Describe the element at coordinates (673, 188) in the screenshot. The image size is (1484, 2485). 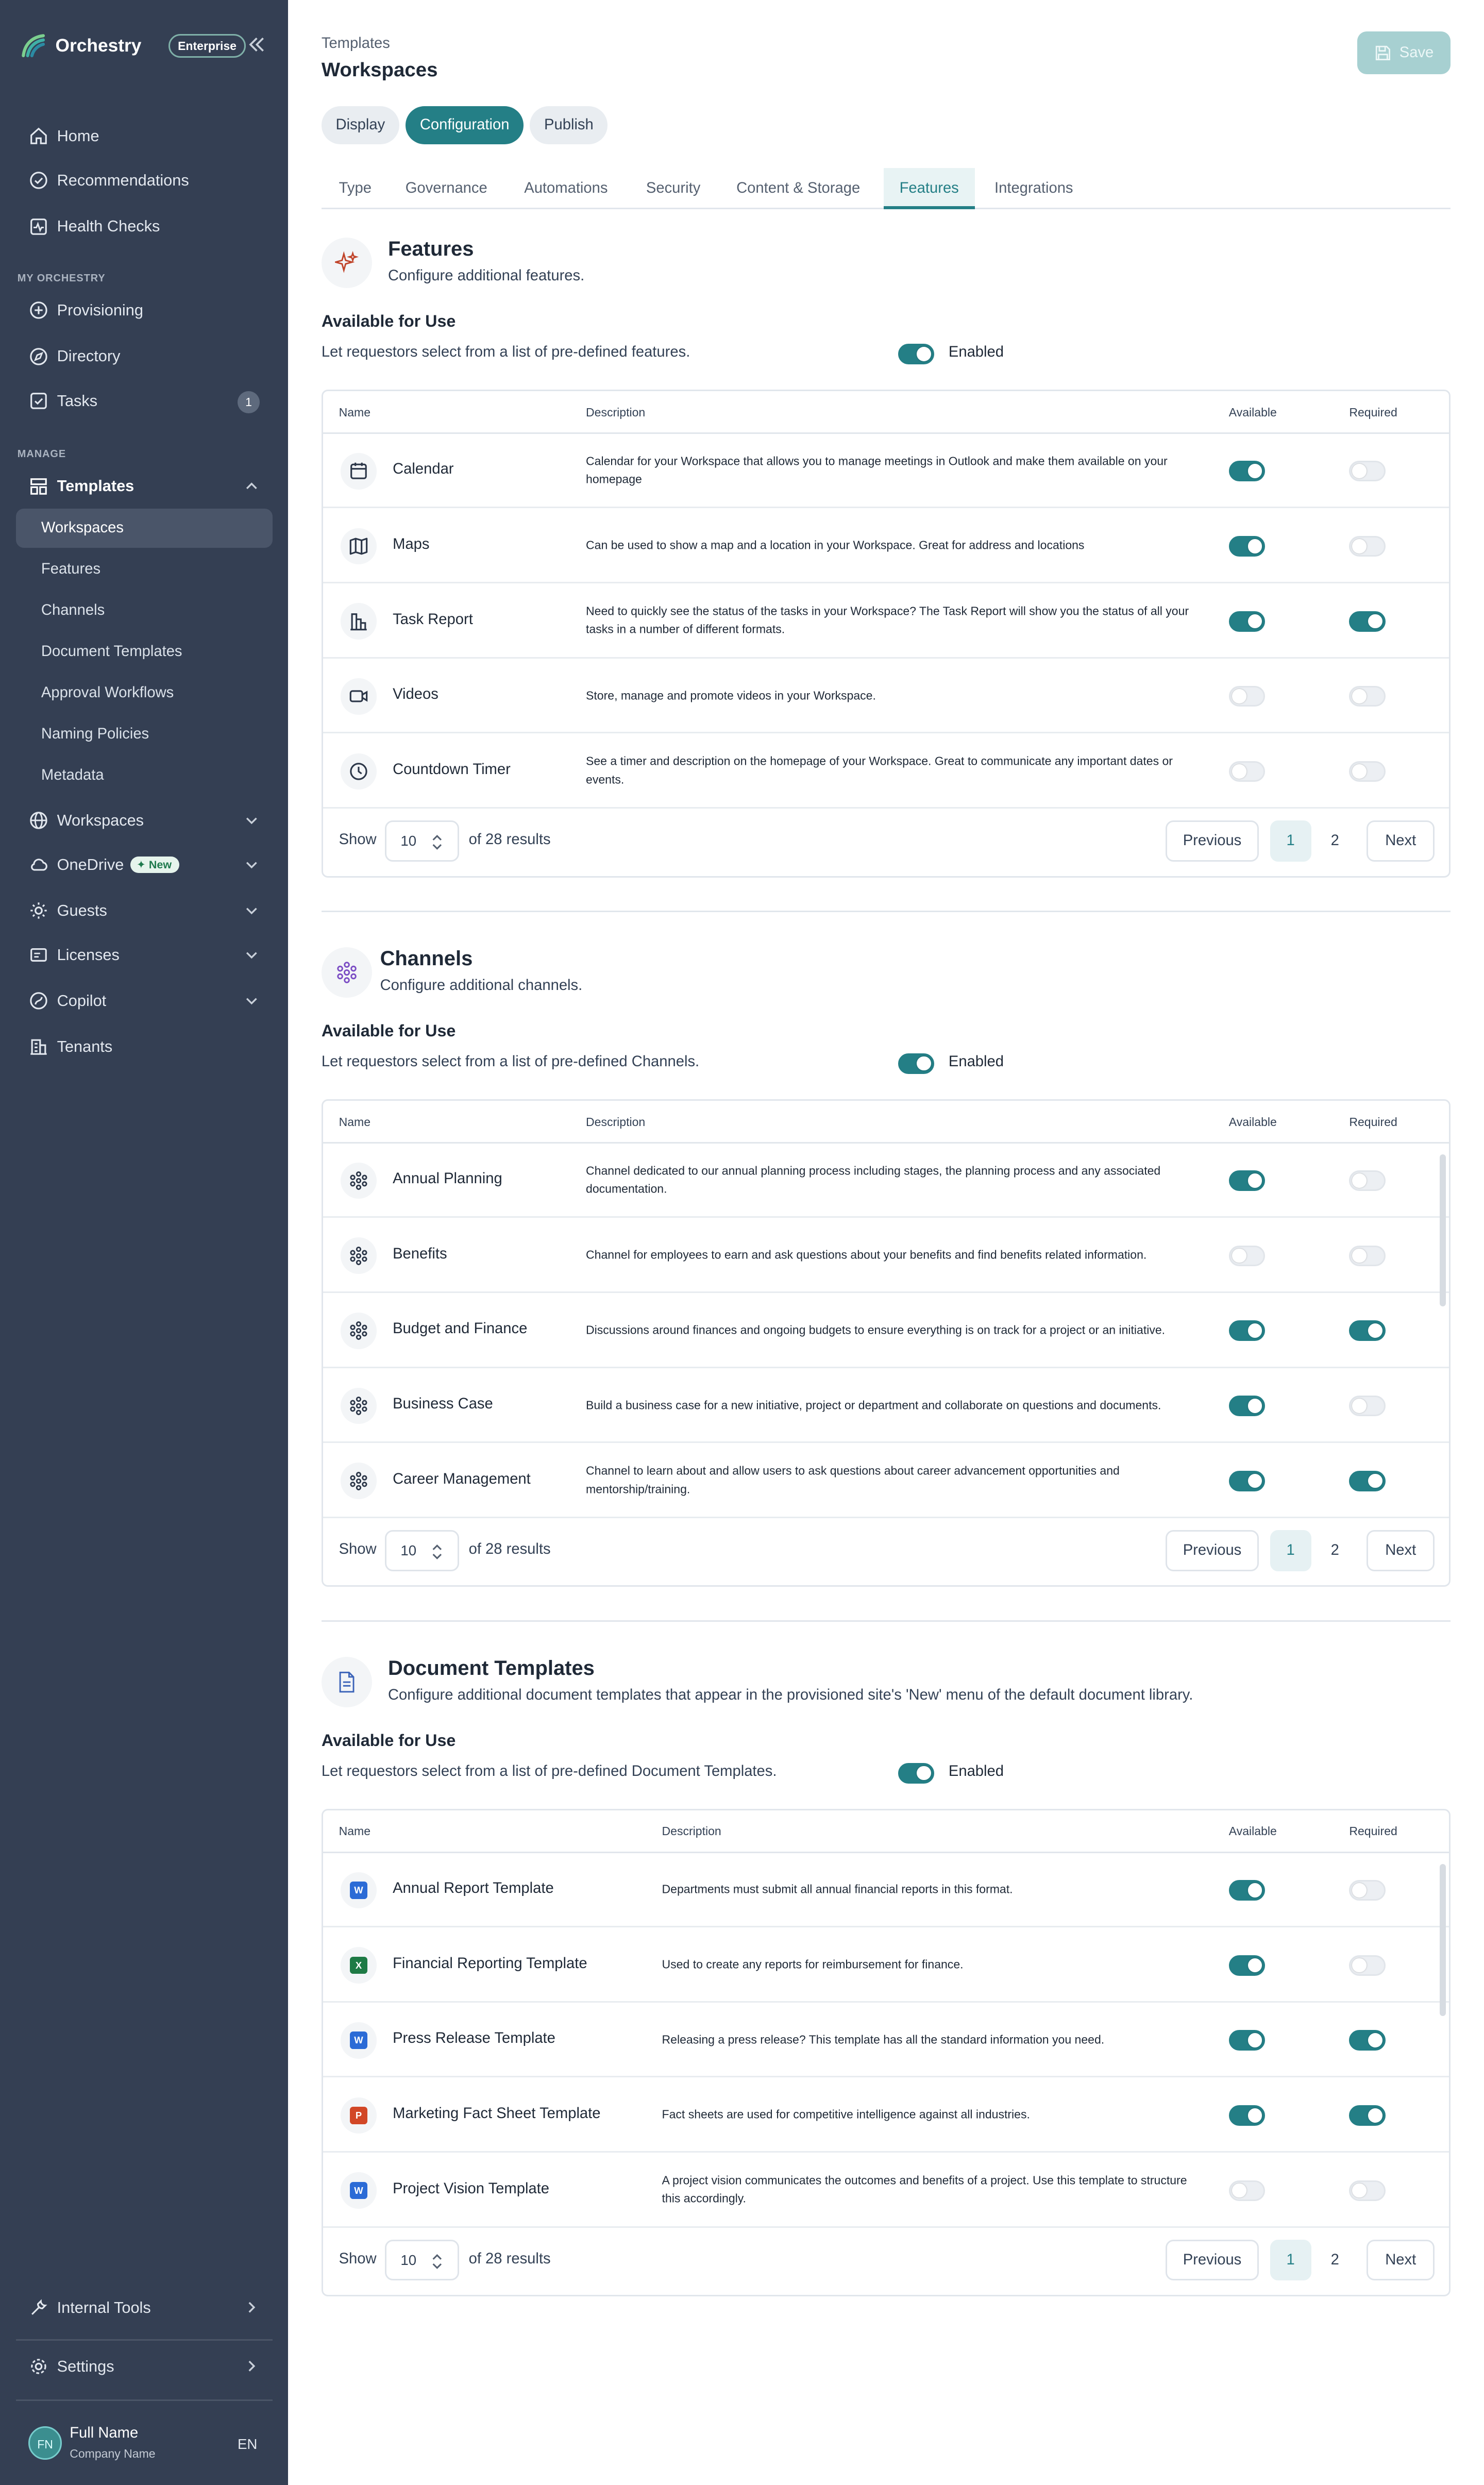
I see `tab-security: Security` at that location.